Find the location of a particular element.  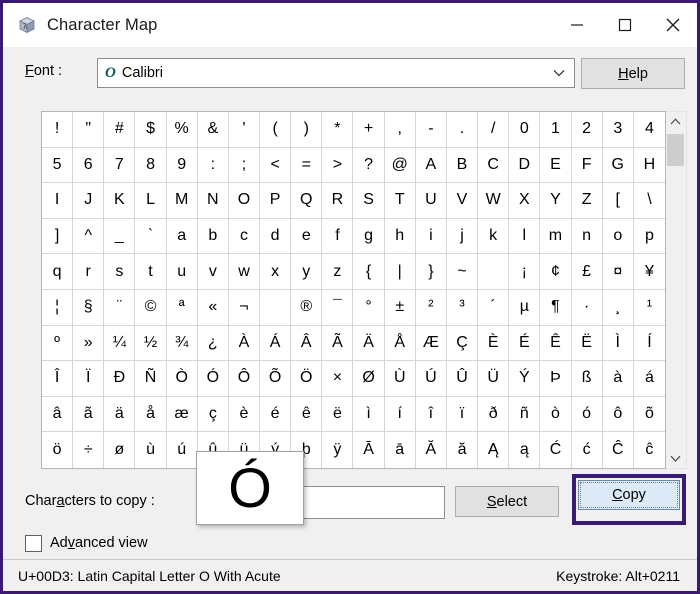

character-cell: Ă is located at coordinates (431, 450).